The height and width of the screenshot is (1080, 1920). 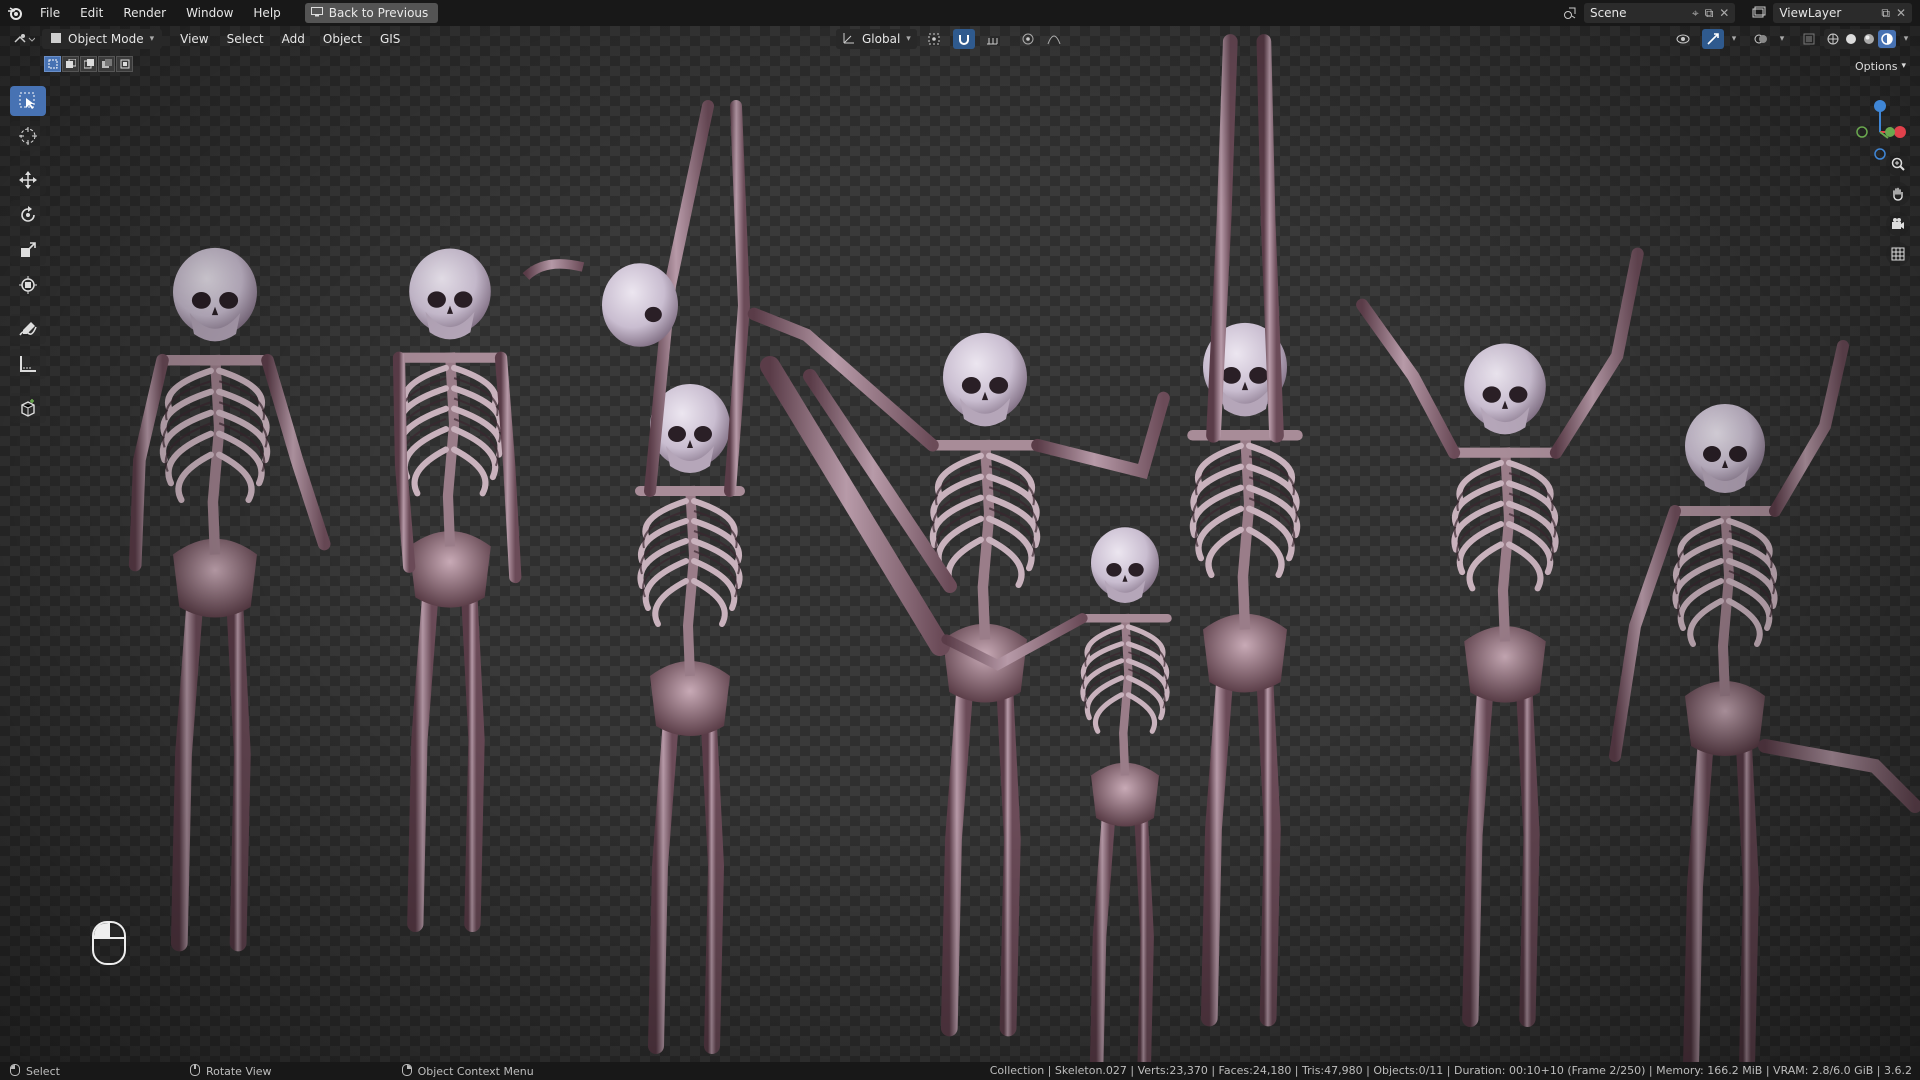 I want to click on z-axis-icon, so click(x=1880, y=106).